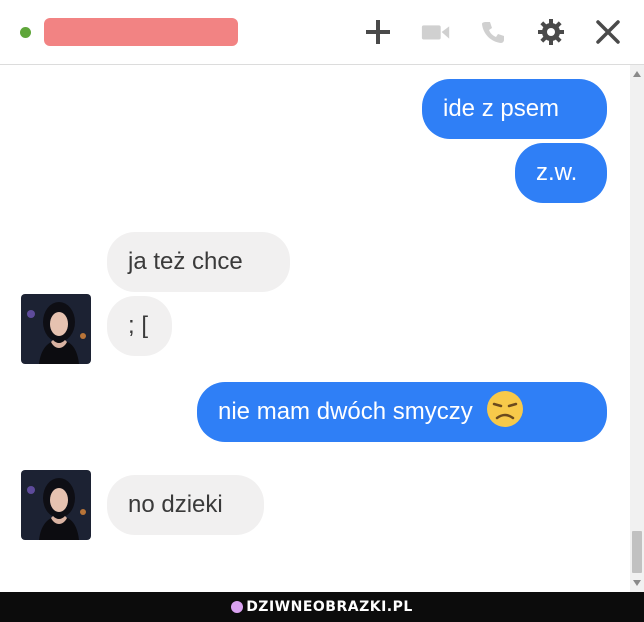  Describe the element at coordinates (501, 108) in the screenshot. I see `message-text: ide z psem` at that location.